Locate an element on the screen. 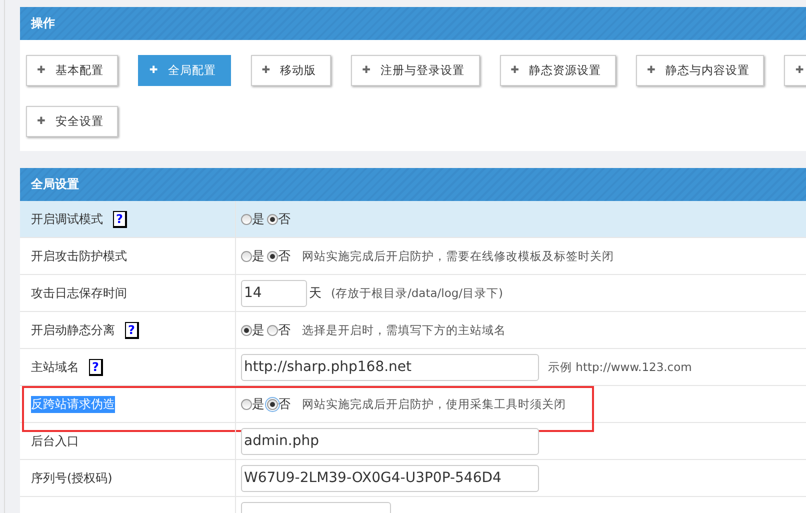  config-tab: ✚ 静态资源设置 is located at coordinates (558, 70).